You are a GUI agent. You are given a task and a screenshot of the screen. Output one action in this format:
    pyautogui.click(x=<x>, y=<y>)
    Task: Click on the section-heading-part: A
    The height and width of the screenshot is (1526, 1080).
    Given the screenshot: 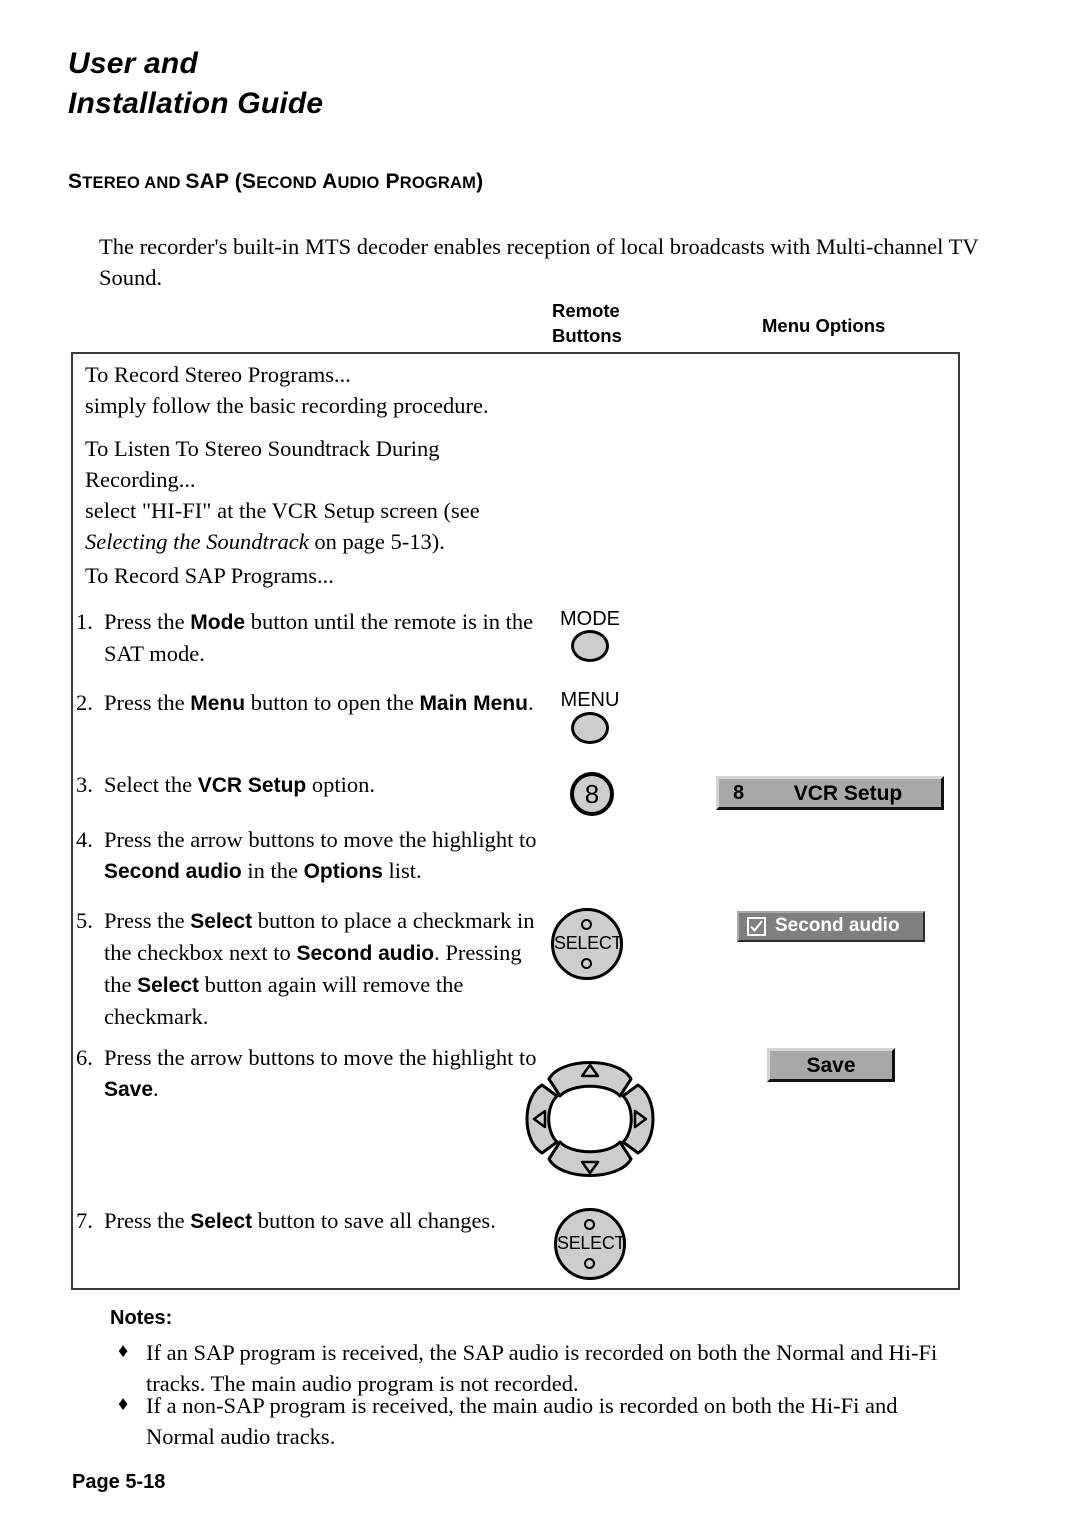 What is the action you would take?
    pyautogui.click(x=327, y=181)
    